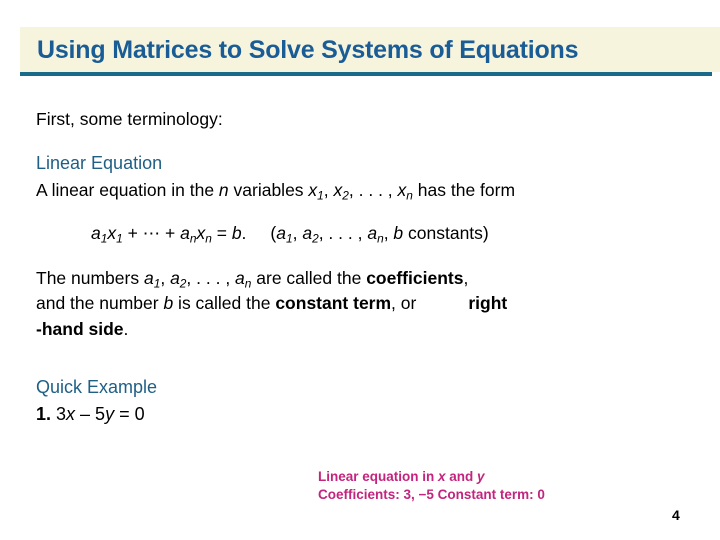  What do you see at coordinates (415, 277) in the screenshot?
I see `coefficients-term: coefficients` at bounding box center [415, 277].